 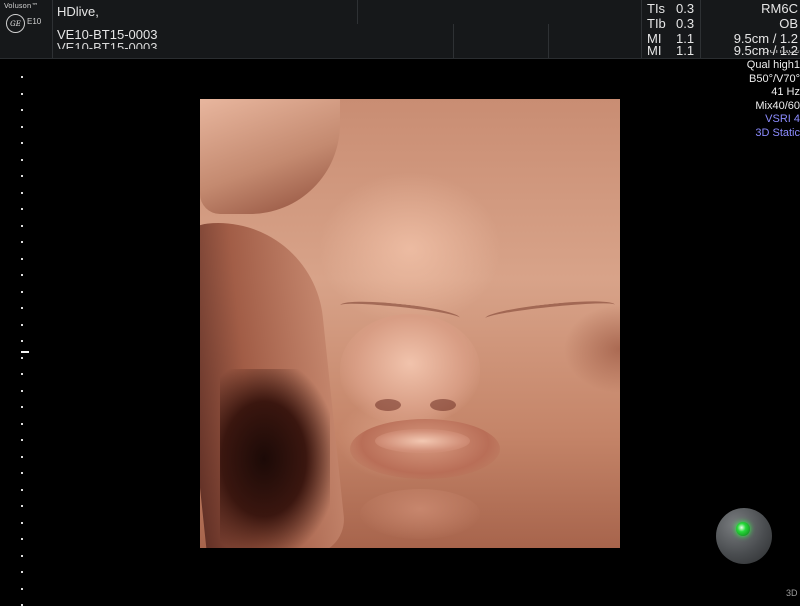 What do you see at coordinates (777, 105) in the screenshot?
I see `mix-param: Mix40/60` at bounding box center [777, 105].